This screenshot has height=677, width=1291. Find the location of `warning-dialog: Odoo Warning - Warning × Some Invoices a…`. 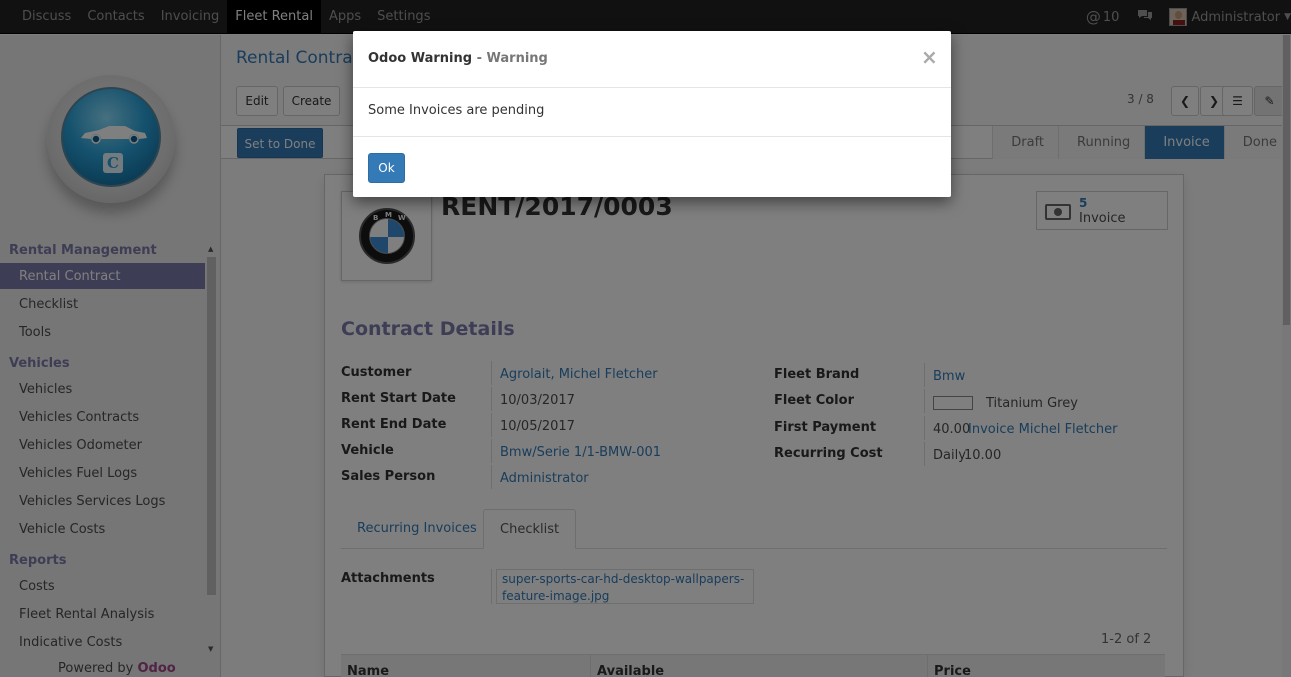

warning-dialog: Odoo Warning - Warning × Some Invoices a… is located at coordinates (652, 114).